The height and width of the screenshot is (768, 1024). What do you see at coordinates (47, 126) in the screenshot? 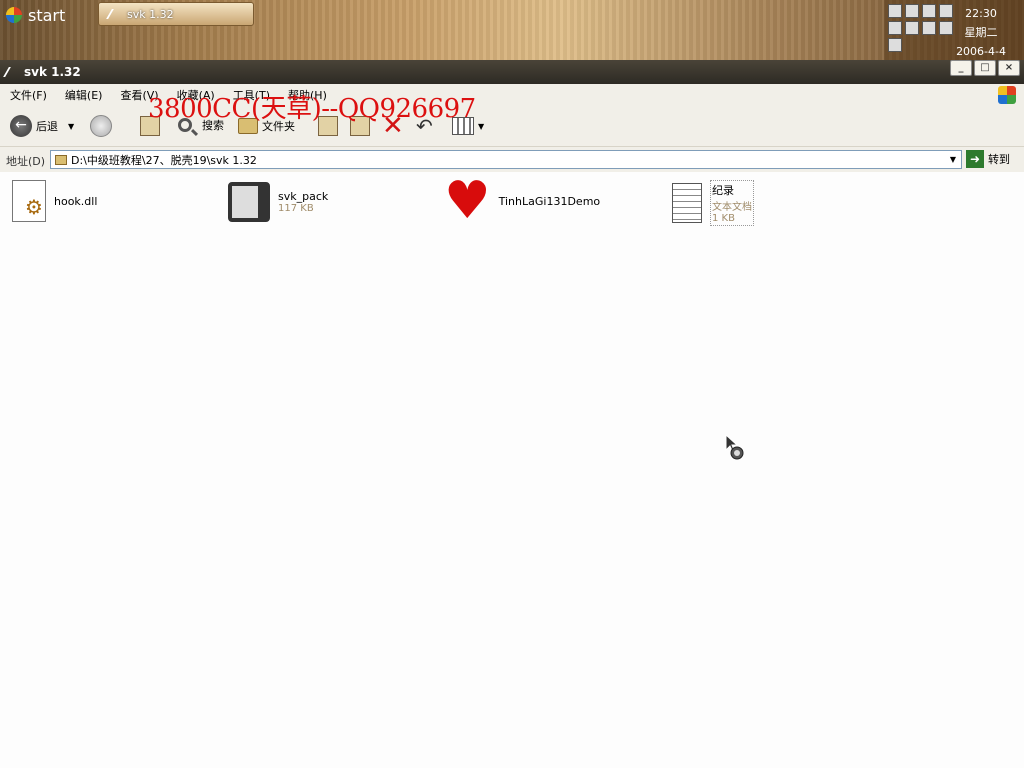
I see `back-label: 后退` at bounding box center [47, 126].